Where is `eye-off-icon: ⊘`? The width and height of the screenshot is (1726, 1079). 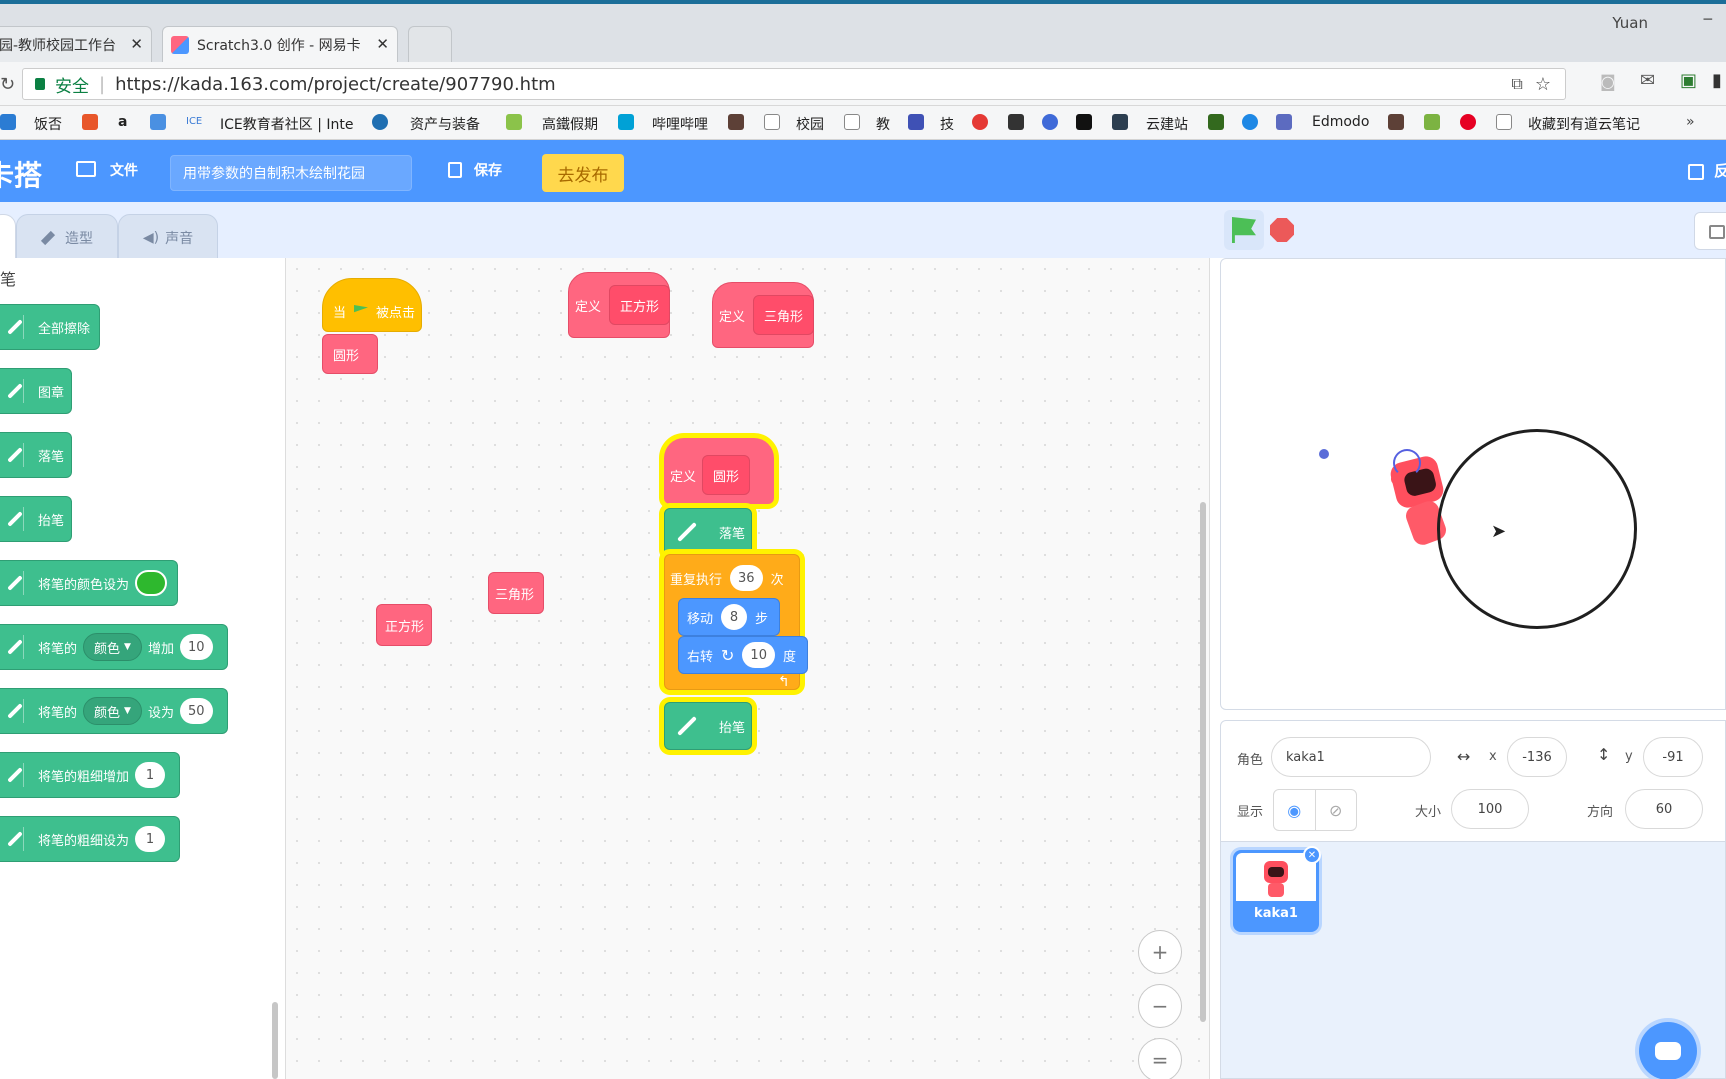 eye-off-icon: ⊘ is located at coordinates (1336, 810).